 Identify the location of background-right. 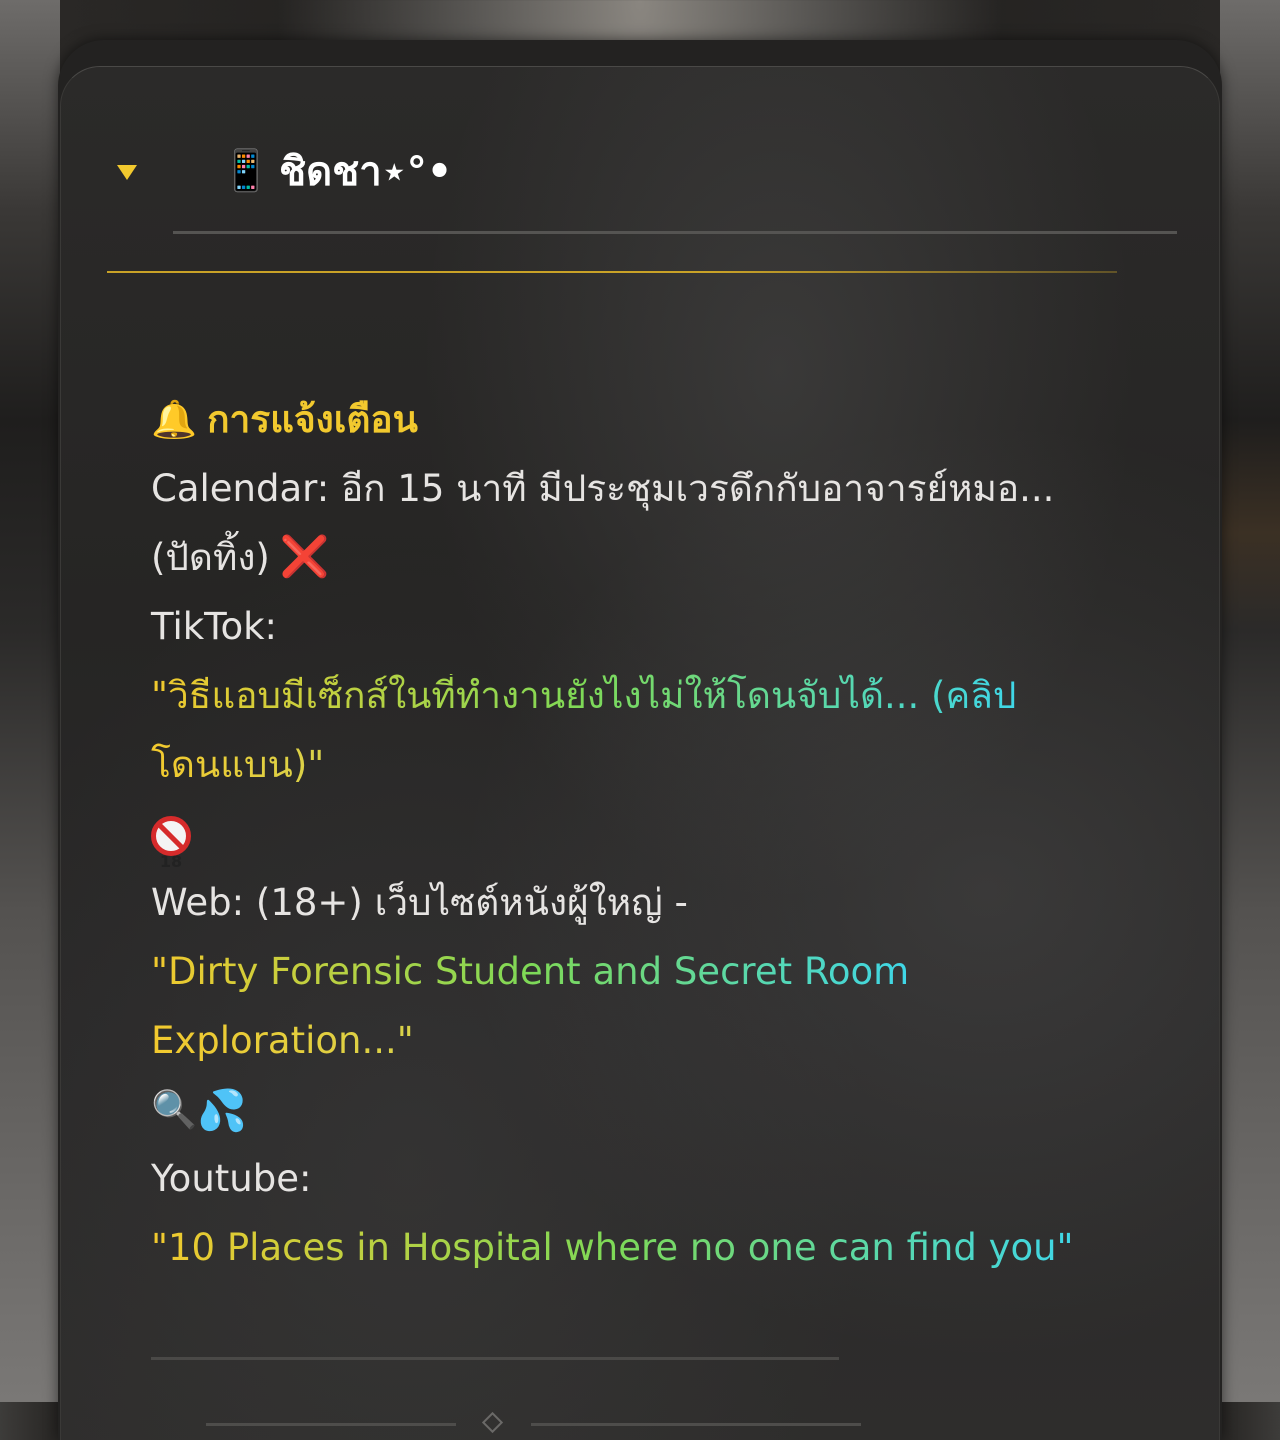
(1250, 701).